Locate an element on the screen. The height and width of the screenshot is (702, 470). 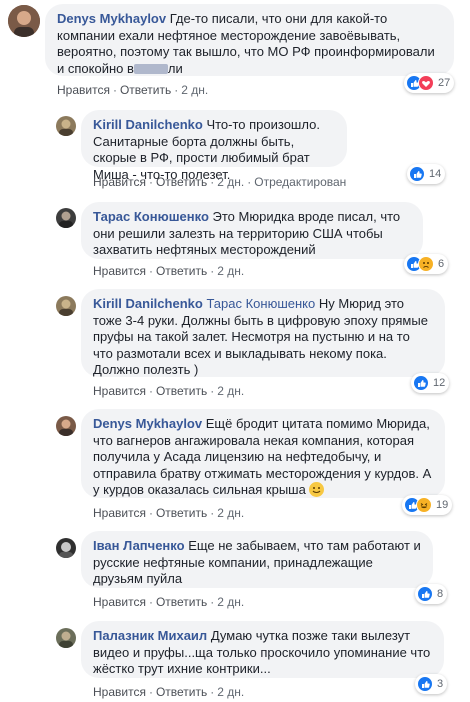
edited-label: Отредактирован is located at coordinates (300, 182).